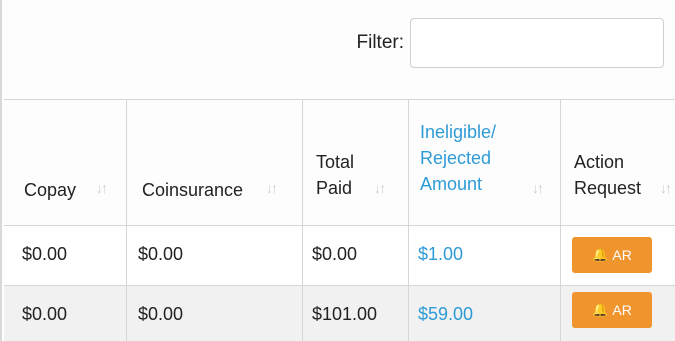  I want to click on cell-ineligible-amount: $59.00, so click(445, 314).